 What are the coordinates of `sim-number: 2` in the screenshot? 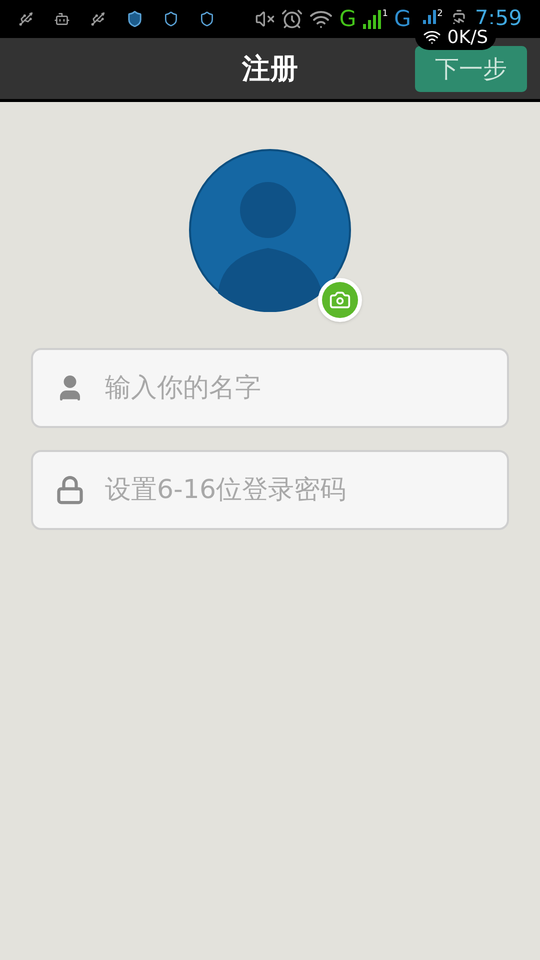 It's located at (440, 14).